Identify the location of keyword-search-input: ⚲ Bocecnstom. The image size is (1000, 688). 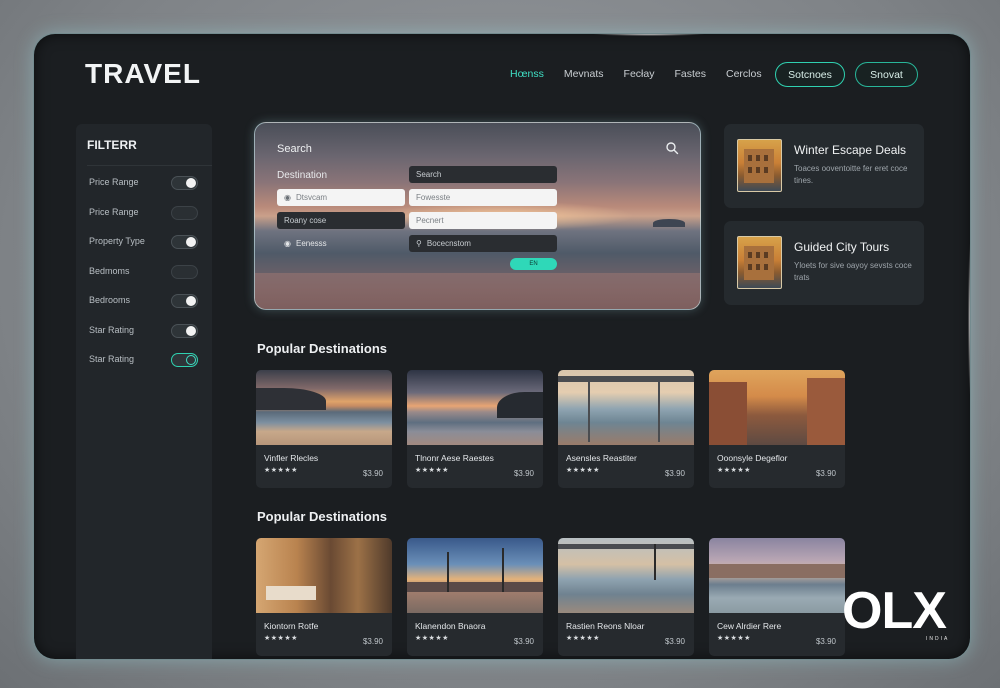
(483, 243).